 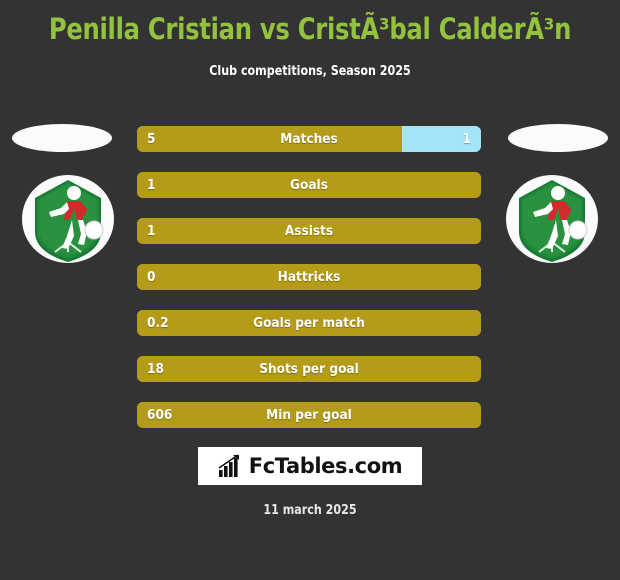 I want to click on home-club-logo, so click(x=62, y=138).